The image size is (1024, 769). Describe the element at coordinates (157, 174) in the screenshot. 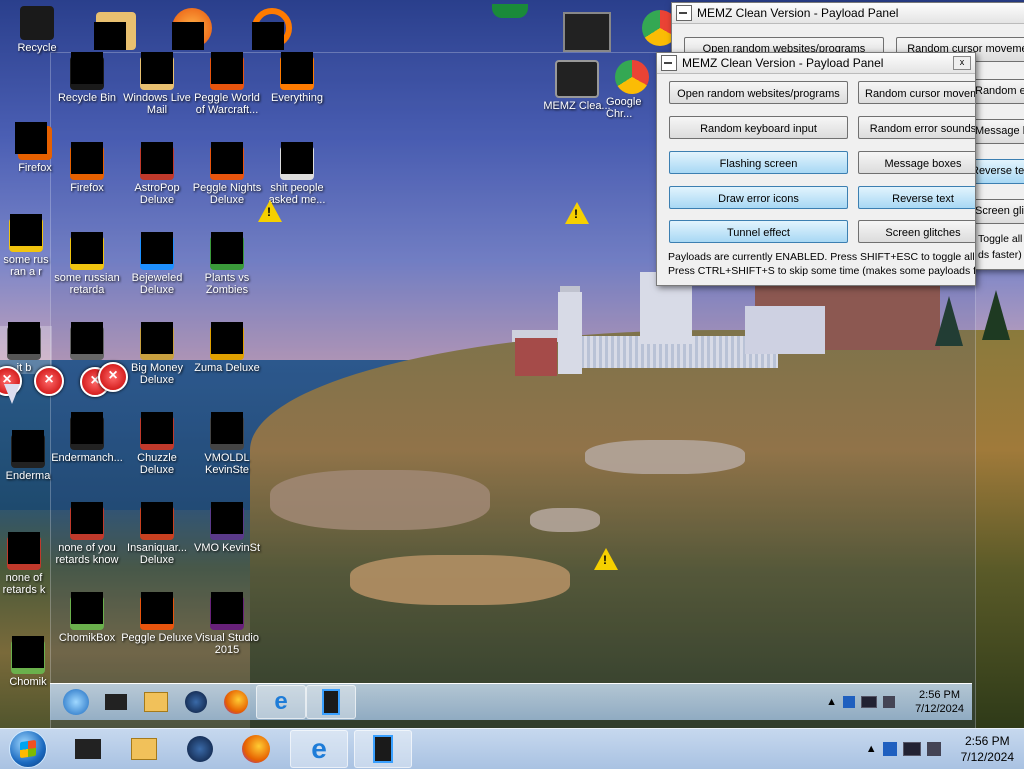

I see `desktop-icon: AstroPop Deluxe` at that location.